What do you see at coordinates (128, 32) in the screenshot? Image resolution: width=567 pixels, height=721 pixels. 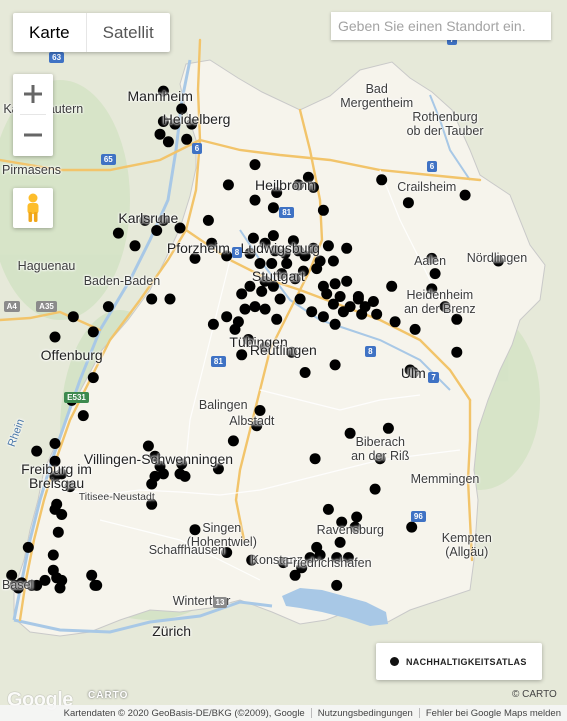 I see `map-type-satellite-button: Satellit` at bounding box center [128, 32].